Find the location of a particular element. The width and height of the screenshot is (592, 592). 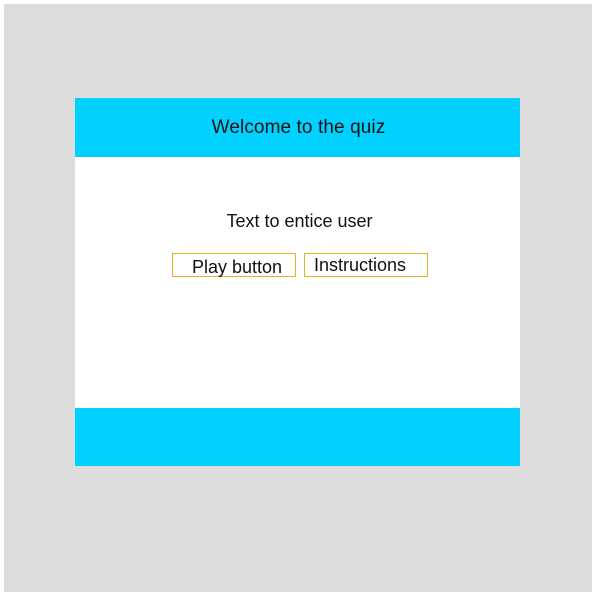

page-title: Welcome to the quiz is located at coordinates (298, 127).